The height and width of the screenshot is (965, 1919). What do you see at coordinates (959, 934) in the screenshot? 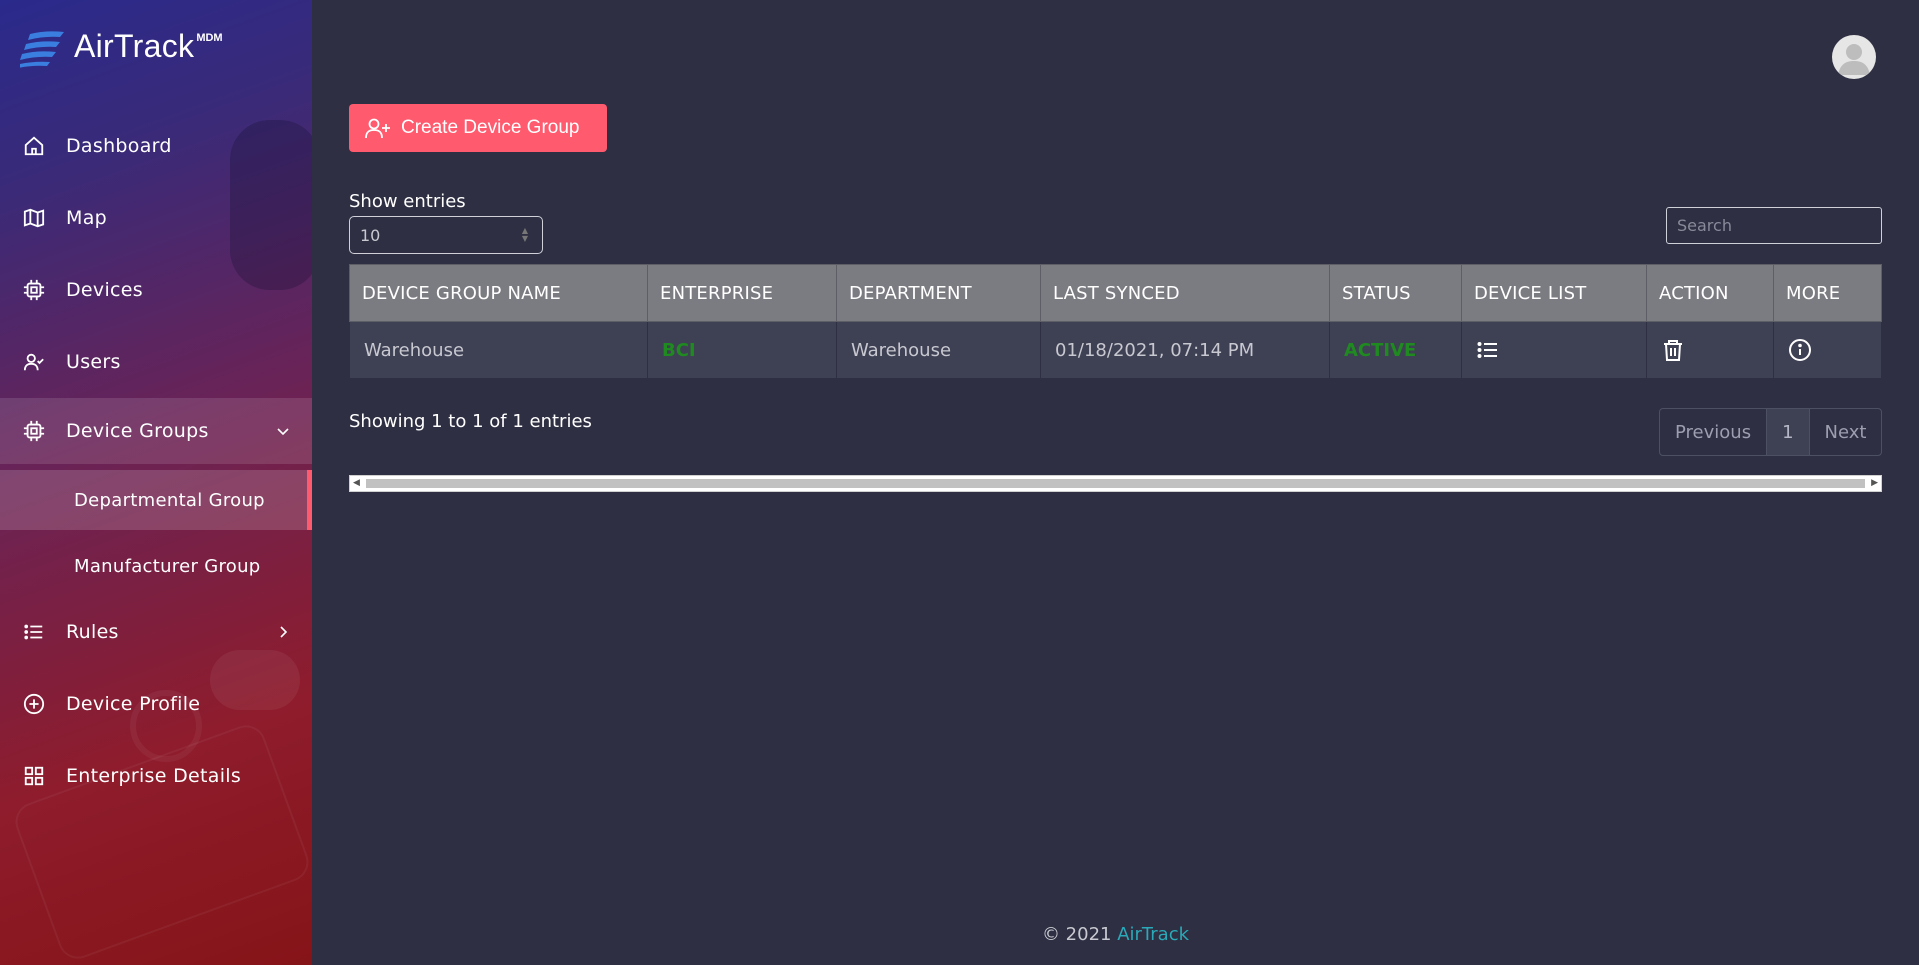
I see `footer: © 2021 AirTrack` at bounding box center [959, 934].